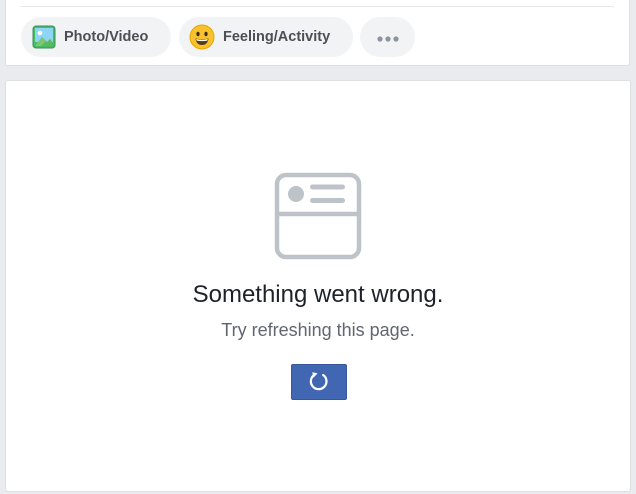 This screenshot has height=494, width=636. I want to click on photo-video-label: Photo/Video, so click(106, 37).